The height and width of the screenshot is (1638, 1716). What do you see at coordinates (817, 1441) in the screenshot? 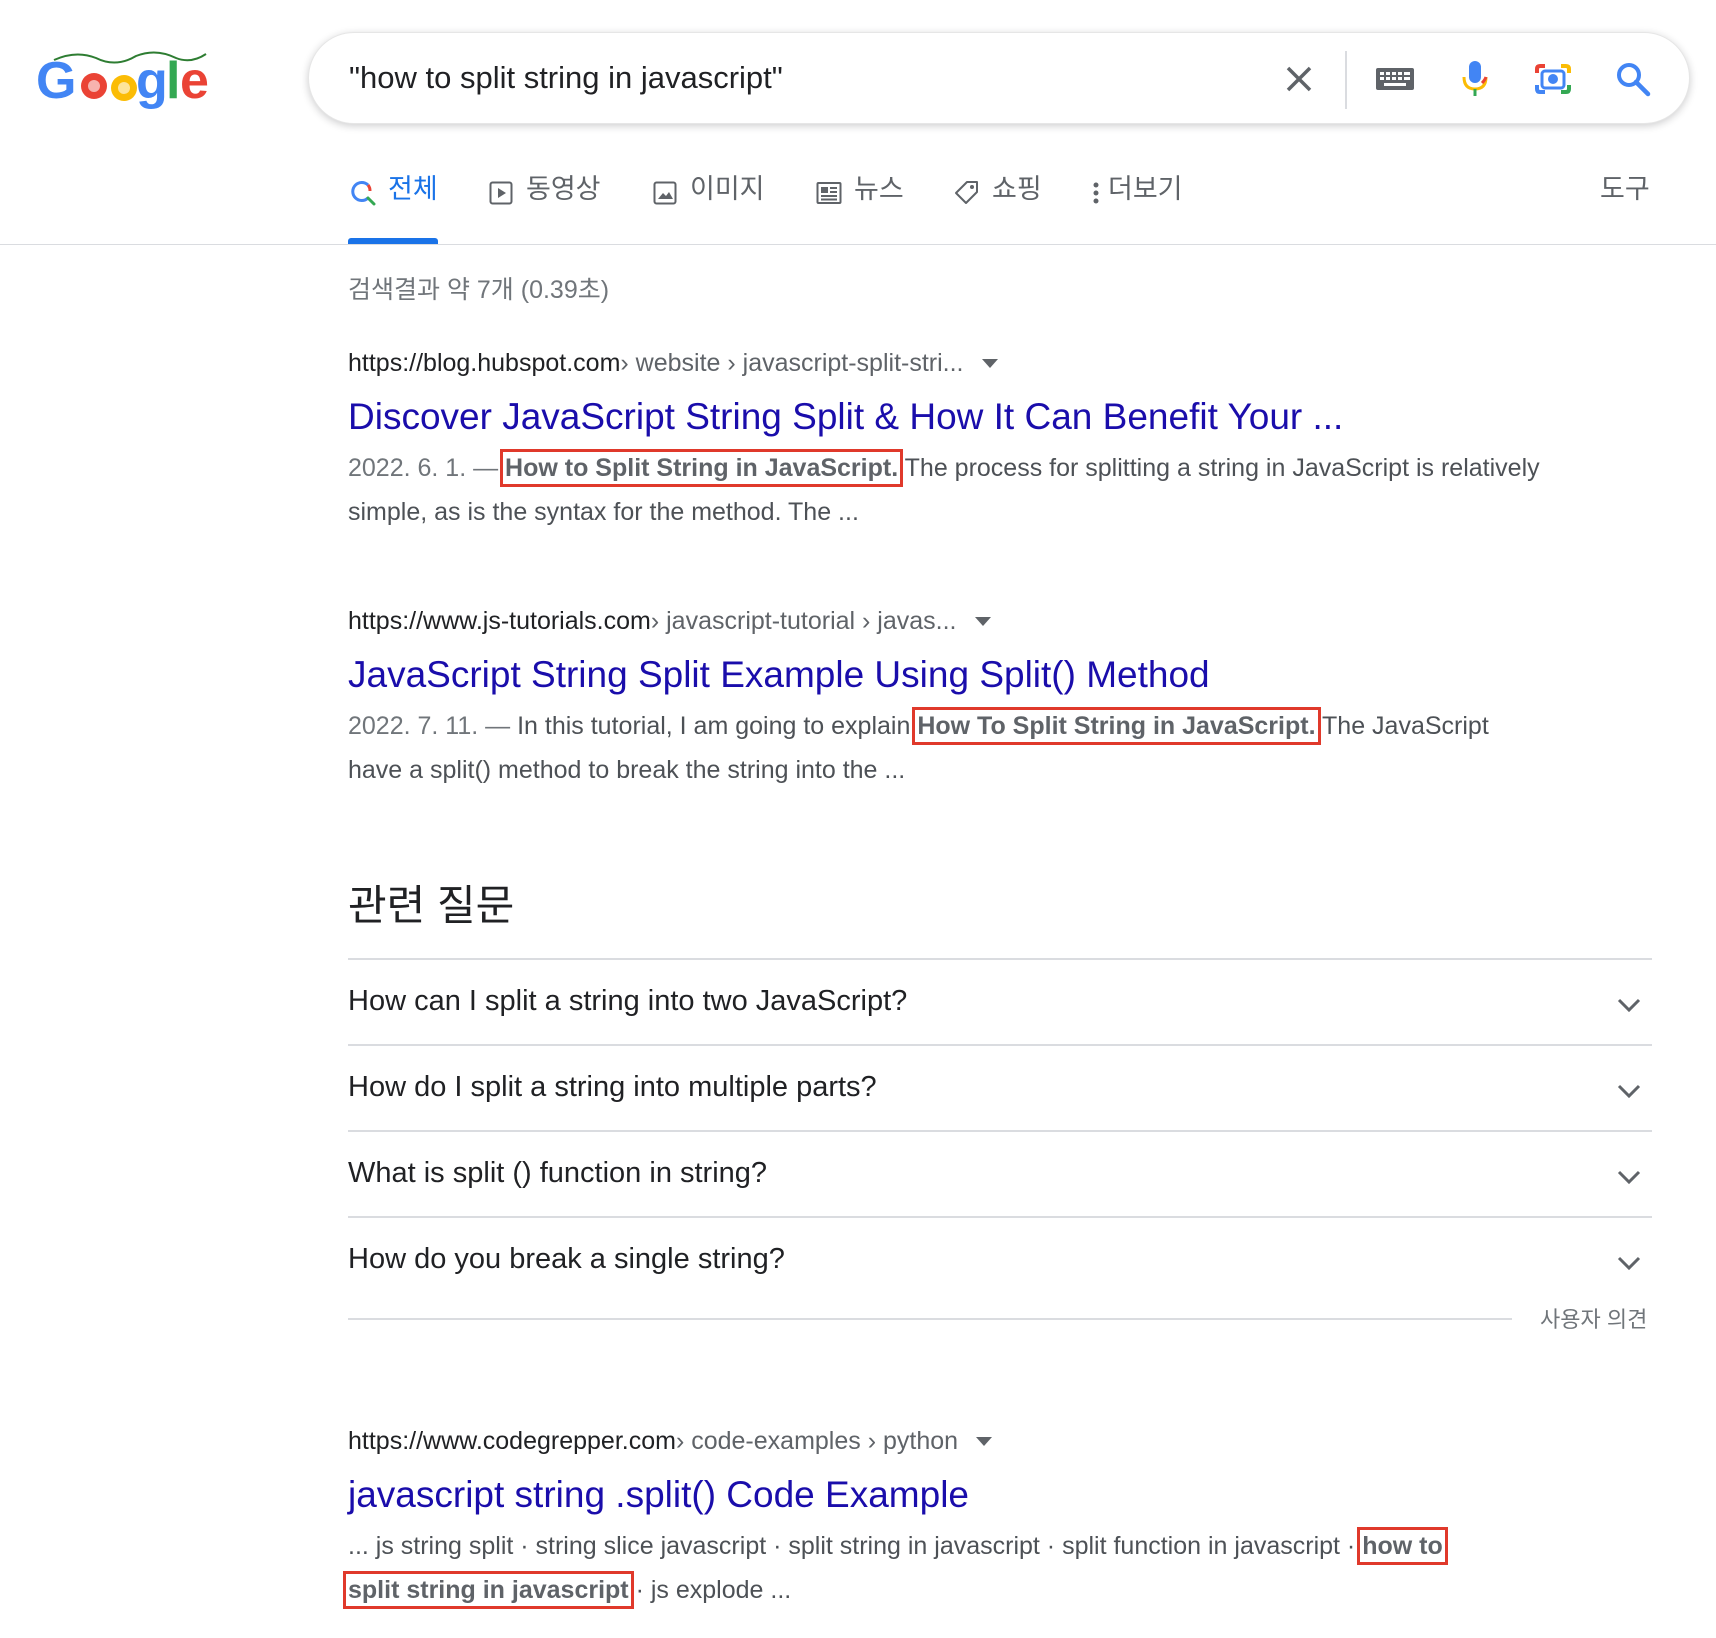
I see `result-breadcrumbs: › code-examples › python` at bounding box center [817, 1441].